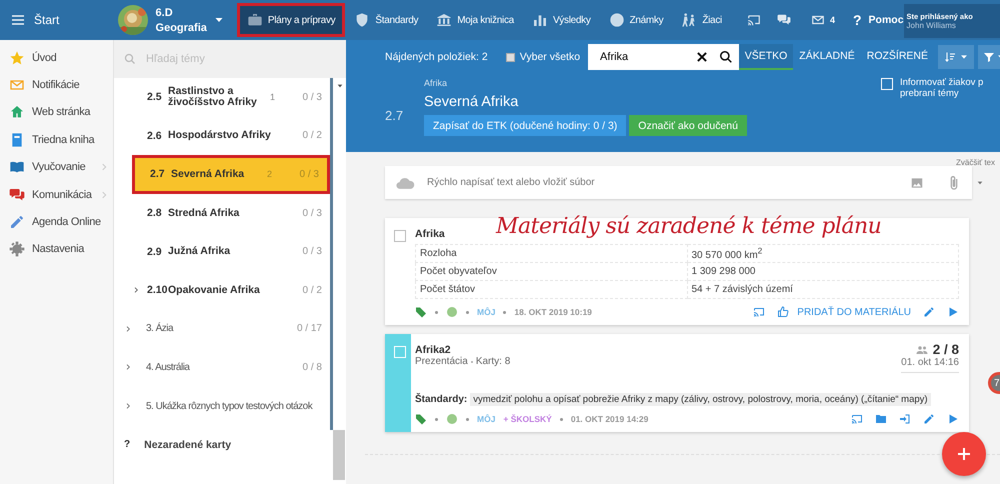  What do you see at coordinates (168, 367) in the screenshot?
I see `chapter-title: 4. Austrália` at bounding box center [168, 367].